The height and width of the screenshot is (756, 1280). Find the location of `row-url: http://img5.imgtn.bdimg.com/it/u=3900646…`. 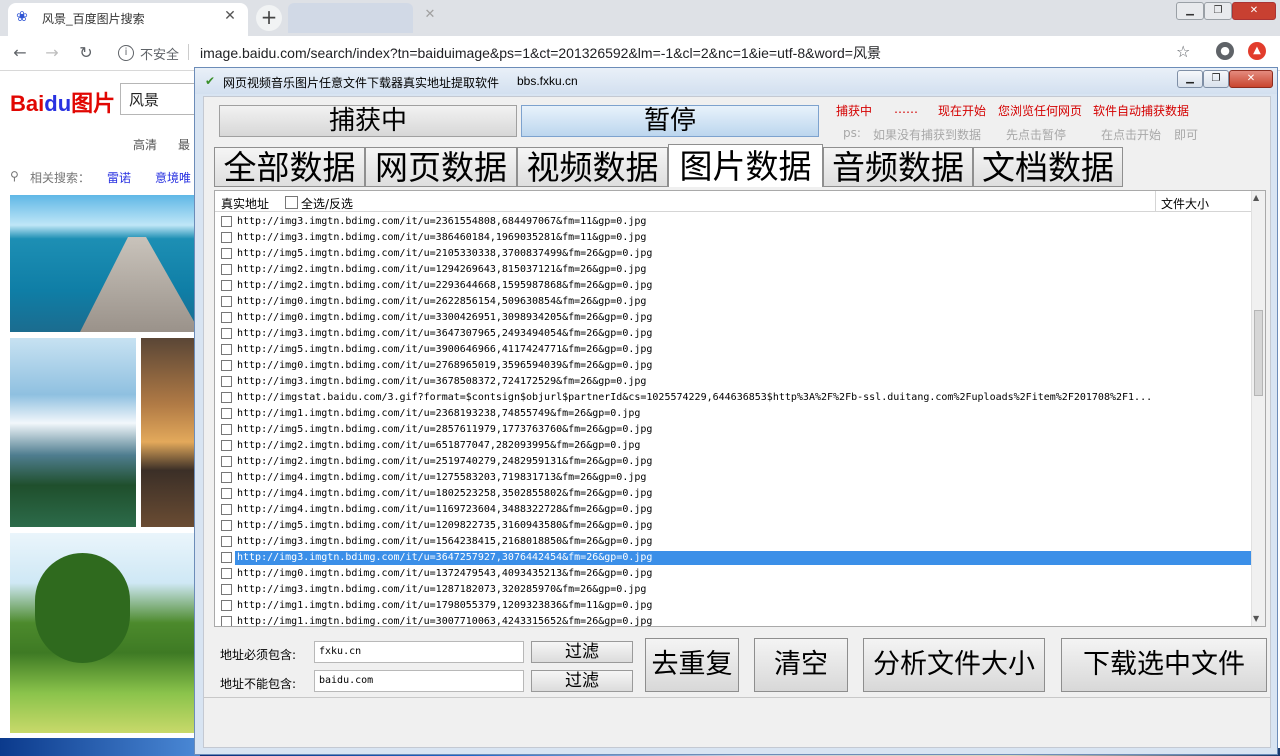

row-url: http://img5.imgtn.bdimg.com/it/u=3900646… is located at coordinates (746, 350).